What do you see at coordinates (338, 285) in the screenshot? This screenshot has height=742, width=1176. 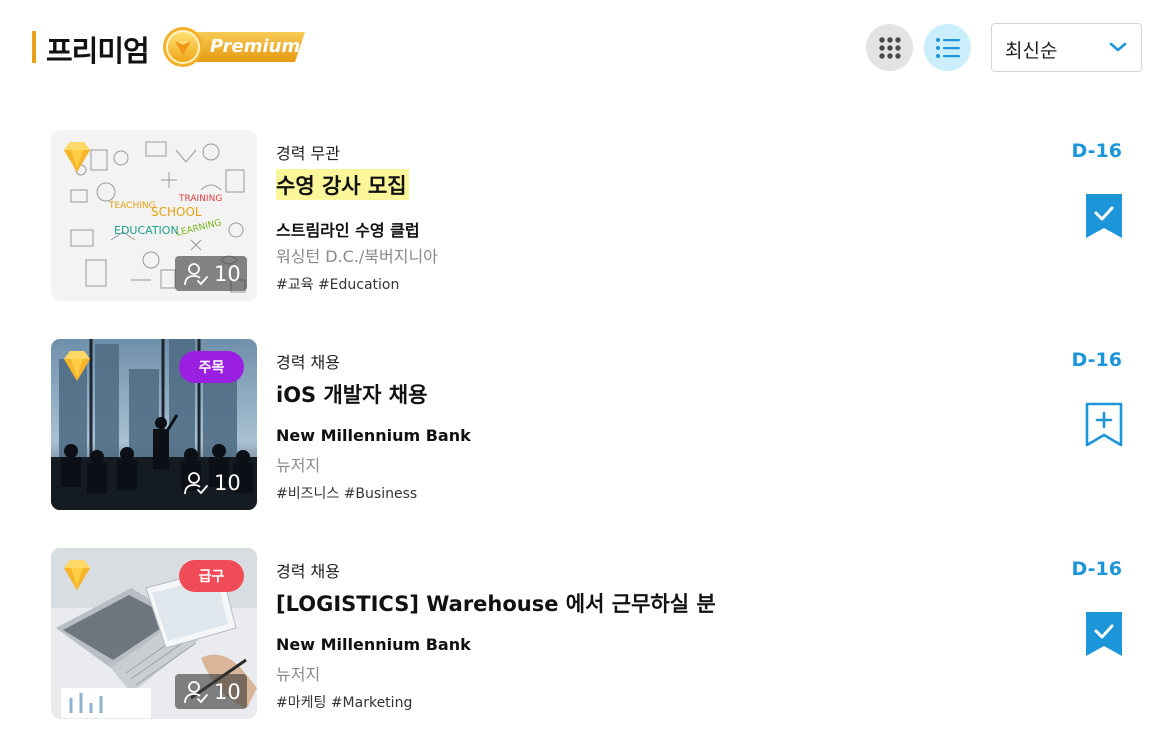 I see `job-hashtags: #교육 #Education` at bounding box center [338, 285].